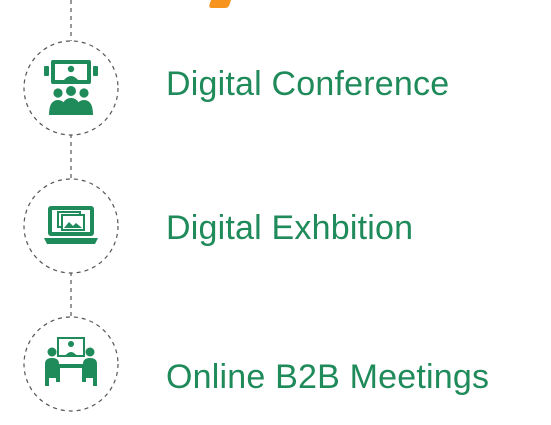  Describe the element at coordinates (328, 377) in the screenshot. I see `label-online-b2b-meetings: Online B2B Meetings` at that location.